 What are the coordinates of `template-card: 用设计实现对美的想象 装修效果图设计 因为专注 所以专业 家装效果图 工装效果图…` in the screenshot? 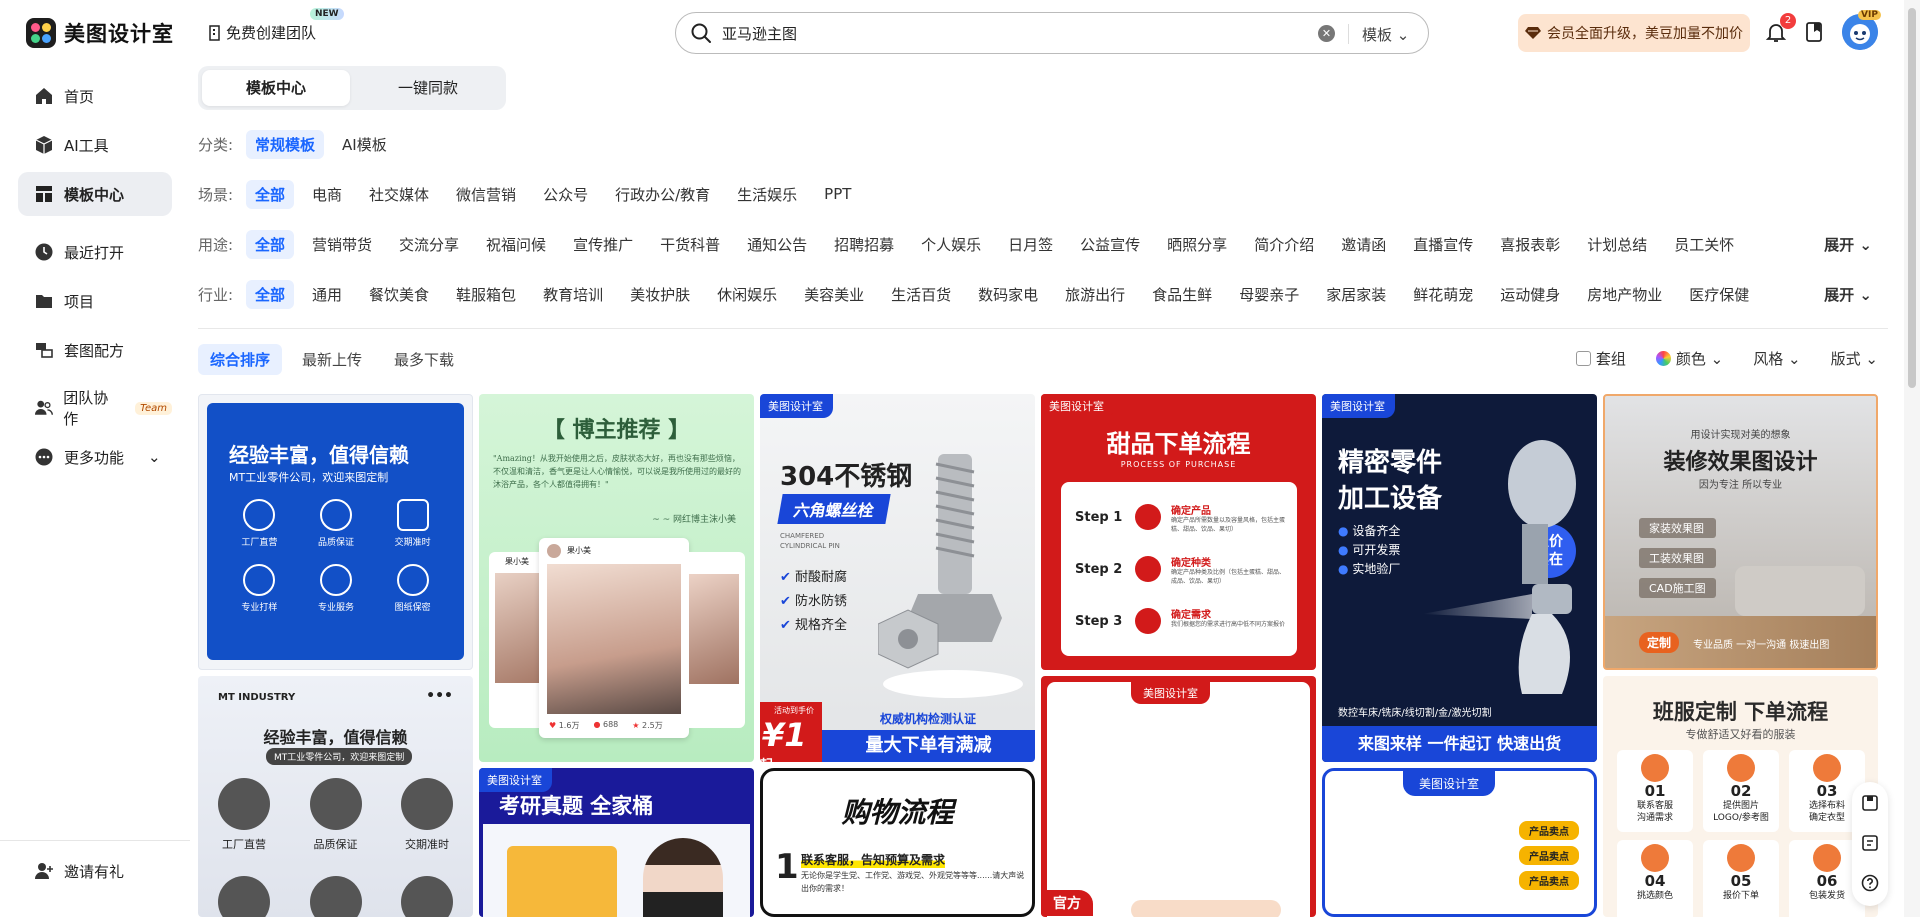 It's located at (1740, 532).